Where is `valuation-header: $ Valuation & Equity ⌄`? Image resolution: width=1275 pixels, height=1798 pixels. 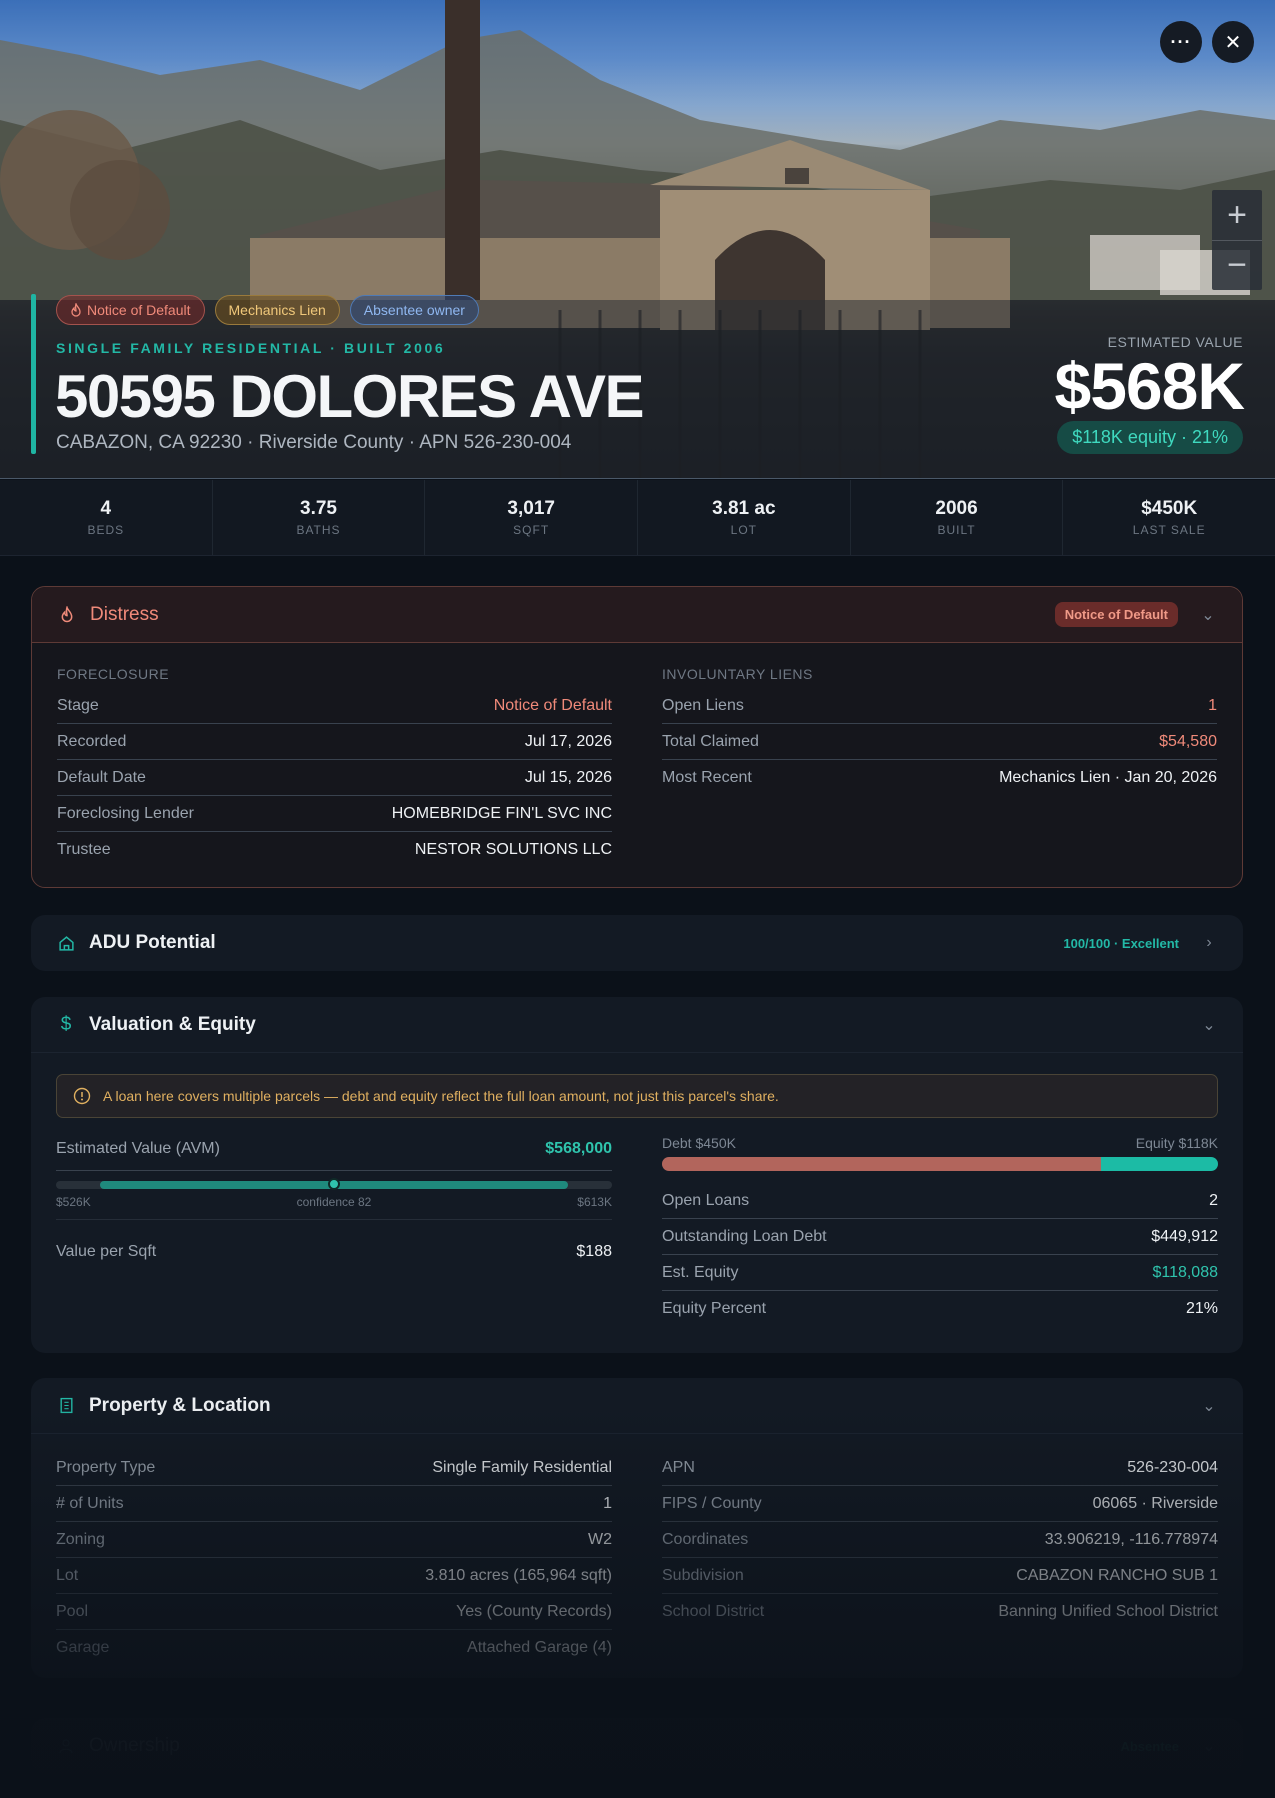 valuation-header: $ Valuation & Equity ⌄ is located at coordinates (637, 1025).